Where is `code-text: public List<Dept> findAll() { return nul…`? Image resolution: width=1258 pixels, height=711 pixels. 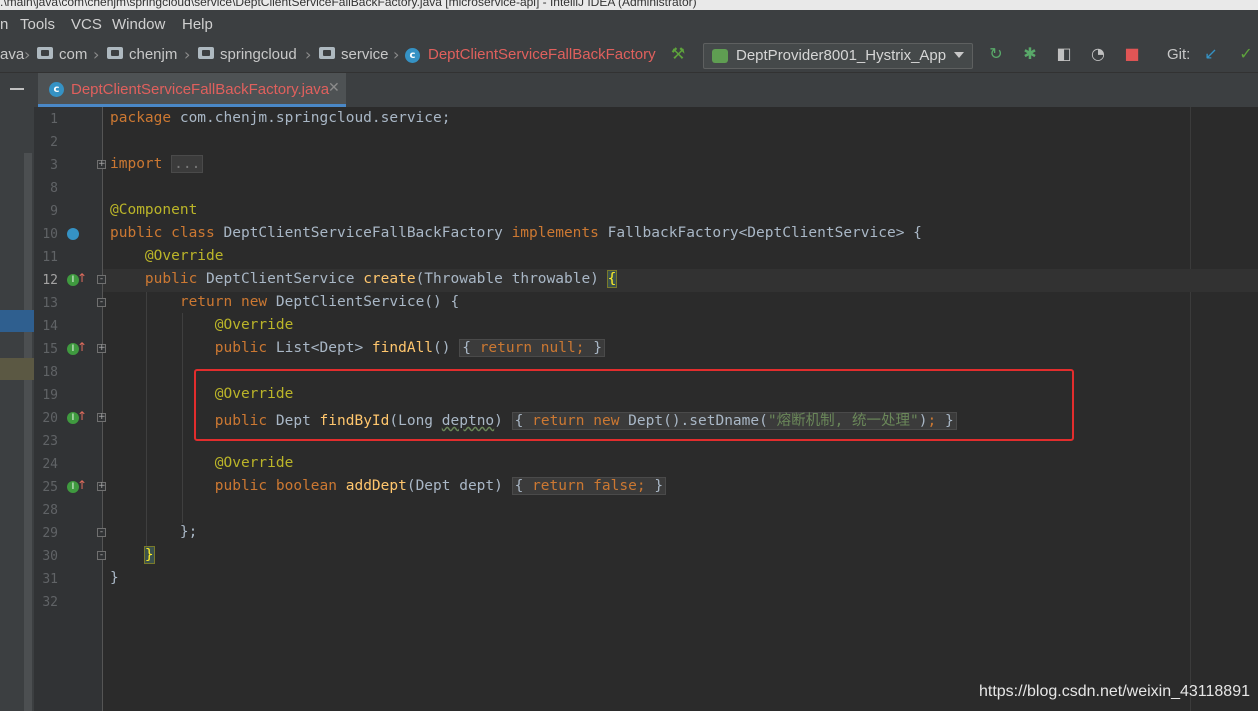
code-text: public List<Dept> findAll() { return nul… is located at coordinates (357, 348).